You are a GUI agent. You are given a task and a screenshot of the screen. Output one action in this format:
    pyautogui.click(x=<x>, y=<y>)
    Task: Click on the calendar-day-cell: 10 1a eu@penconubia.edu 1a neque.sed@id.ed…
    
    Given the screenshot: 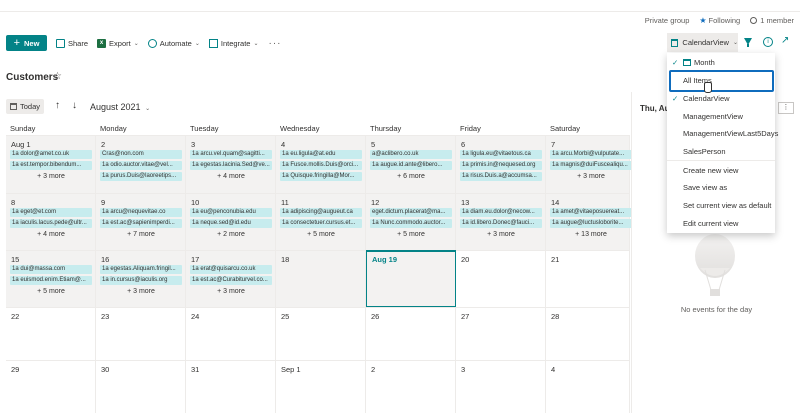 What is the action you would take?
    pyautogui.click(x=231, y=221)
    